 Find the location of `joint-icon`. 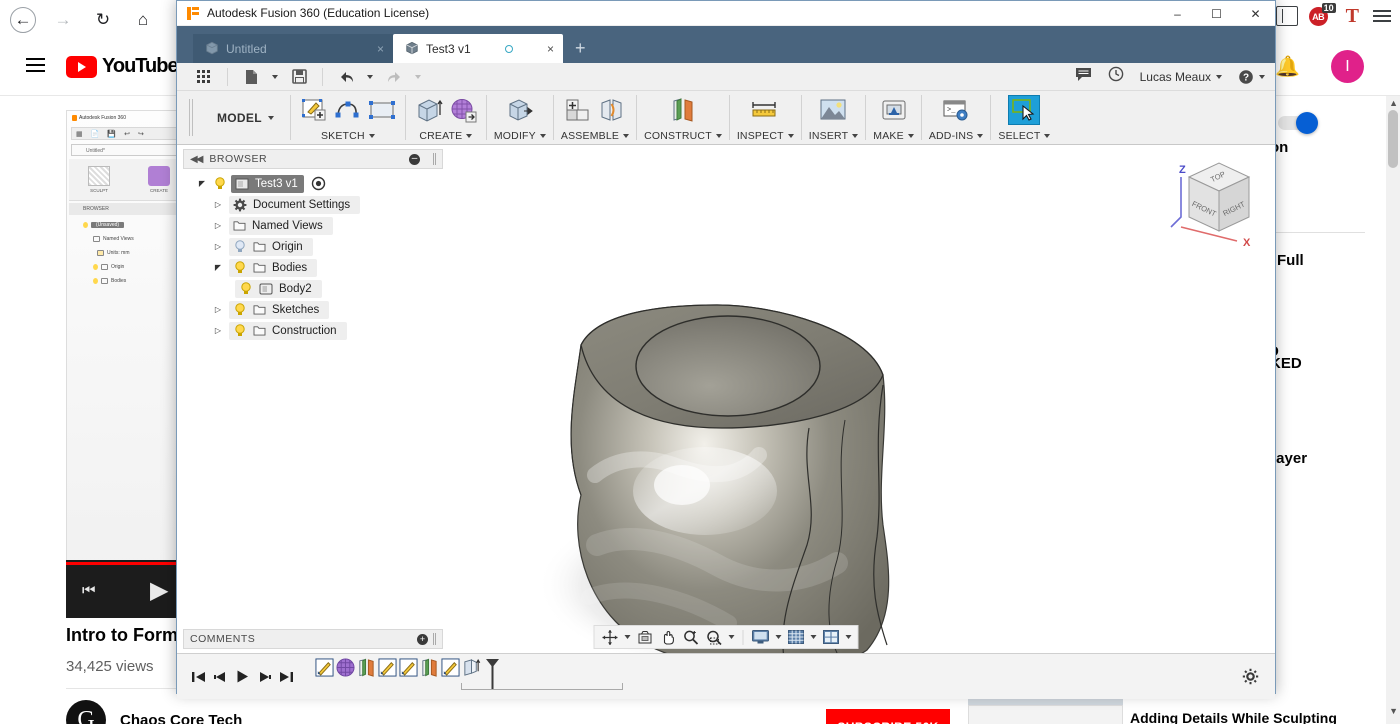

joint-icon is located at coordinates (612, 110).